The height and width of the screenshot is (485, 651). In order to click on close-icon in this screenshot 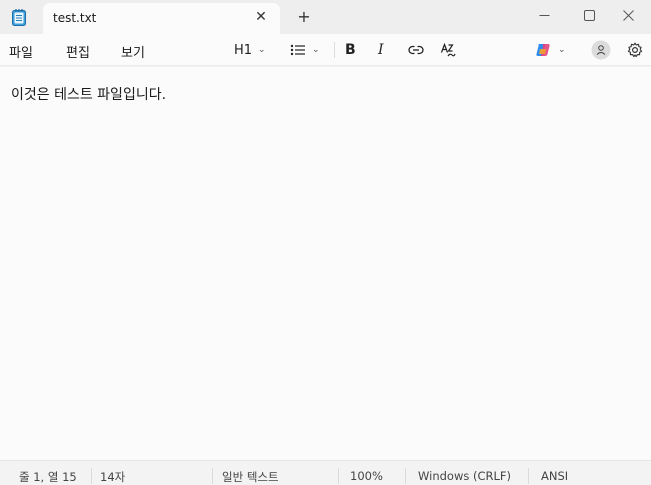, I will do `click(628, 15)`.